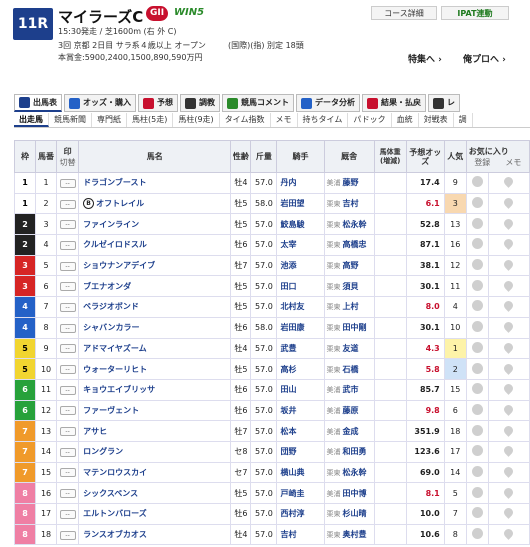  Describe the element at coordinates (300, 327) in the screenshot. I see `jockey-name: 岩田康` at that location.